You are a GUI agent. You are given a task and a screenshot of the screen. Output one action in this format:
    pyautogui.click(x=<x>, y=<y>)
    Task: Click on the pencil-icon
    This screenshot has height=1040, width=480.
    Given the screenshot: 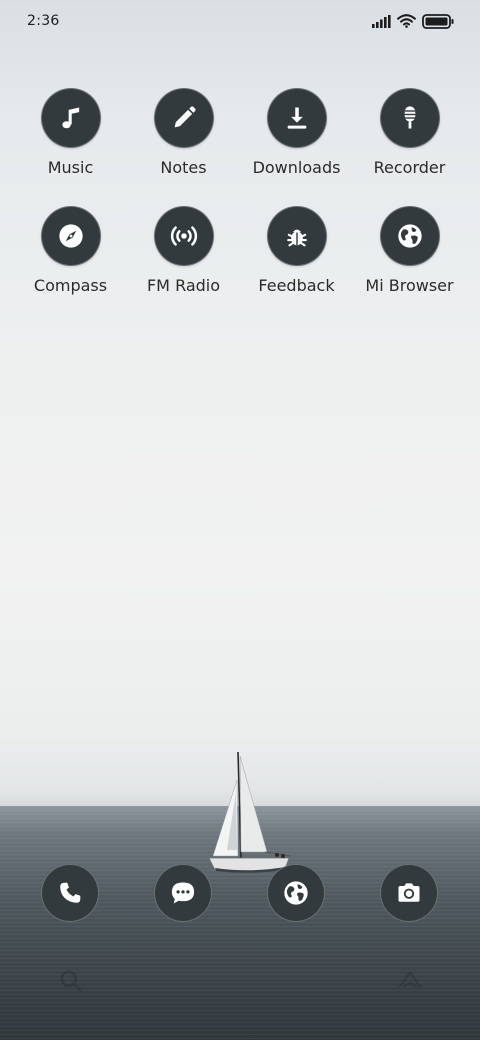 What is the action you would take?
    pyautogui.click(x=185, y=117)
    